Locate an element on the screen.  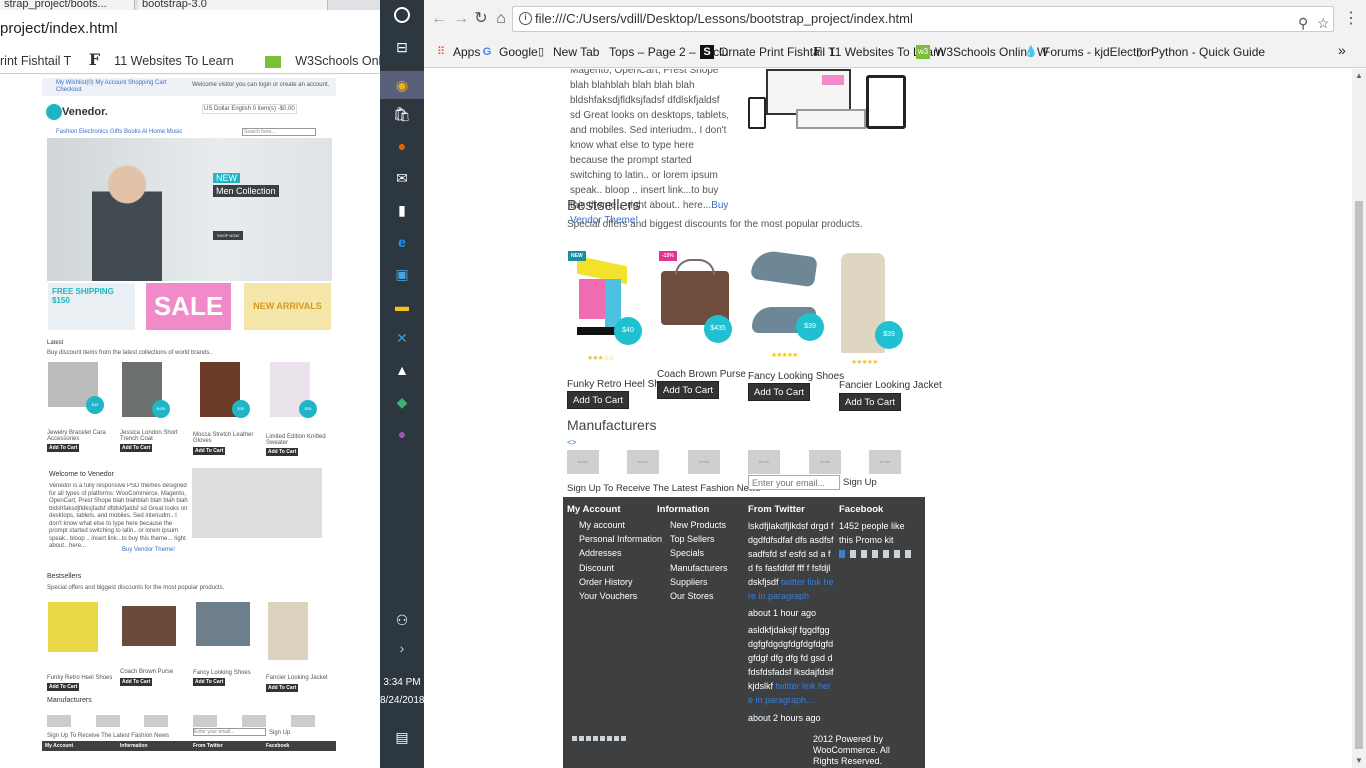
product-name: Coach Brown Purse is located at coordinates (701, 374).